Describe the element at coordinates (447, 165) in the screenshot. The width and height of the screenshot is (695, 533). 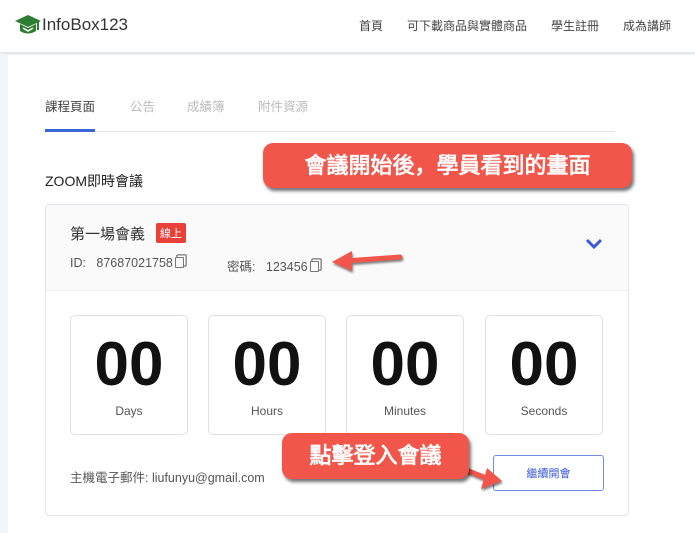
I see `annotation-callout-top: 會議開始後，學員看到的畫面` at that location.